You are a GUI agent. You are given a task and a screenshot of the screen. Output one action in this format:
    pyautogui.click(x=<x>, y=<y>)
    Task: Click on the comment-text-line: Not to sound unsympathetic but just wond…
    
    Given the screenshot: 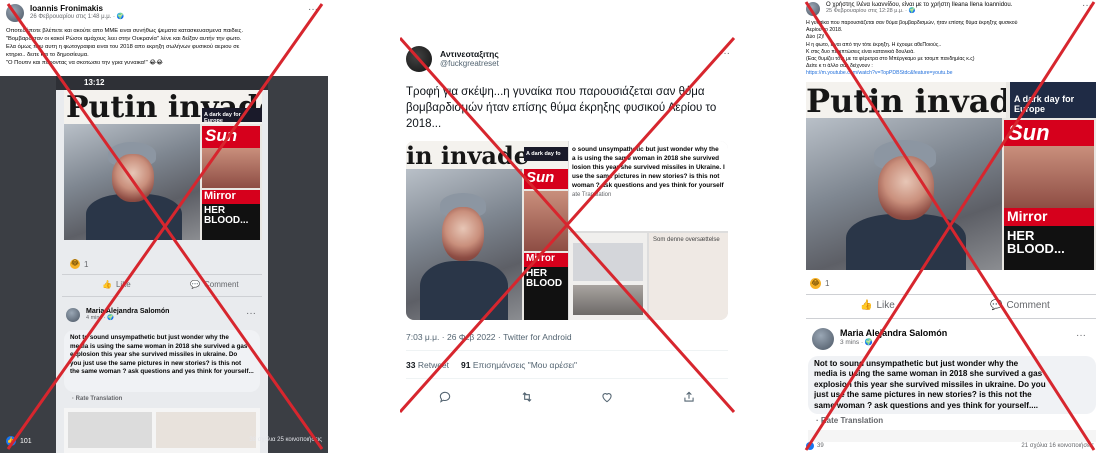 What is the action you would take?
    pyautogui.click(x=916, y=363)
    